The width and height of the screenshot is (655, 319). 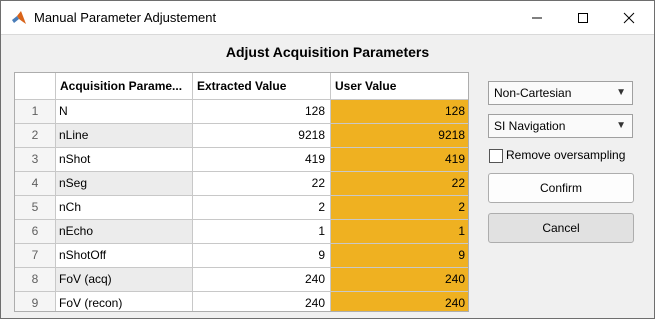 I want to click on column-header-user: User Value, so click(x=399, y=86).